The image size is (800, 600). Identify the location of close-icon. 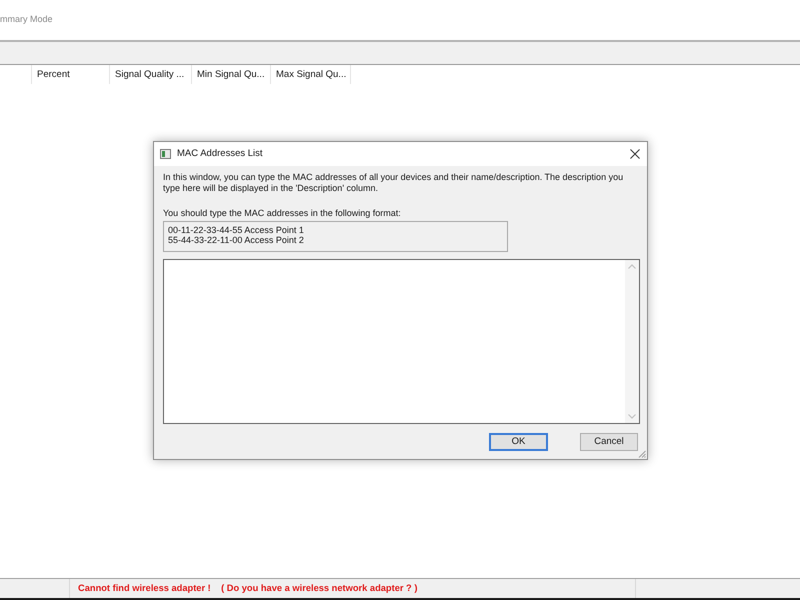
(635, 154).